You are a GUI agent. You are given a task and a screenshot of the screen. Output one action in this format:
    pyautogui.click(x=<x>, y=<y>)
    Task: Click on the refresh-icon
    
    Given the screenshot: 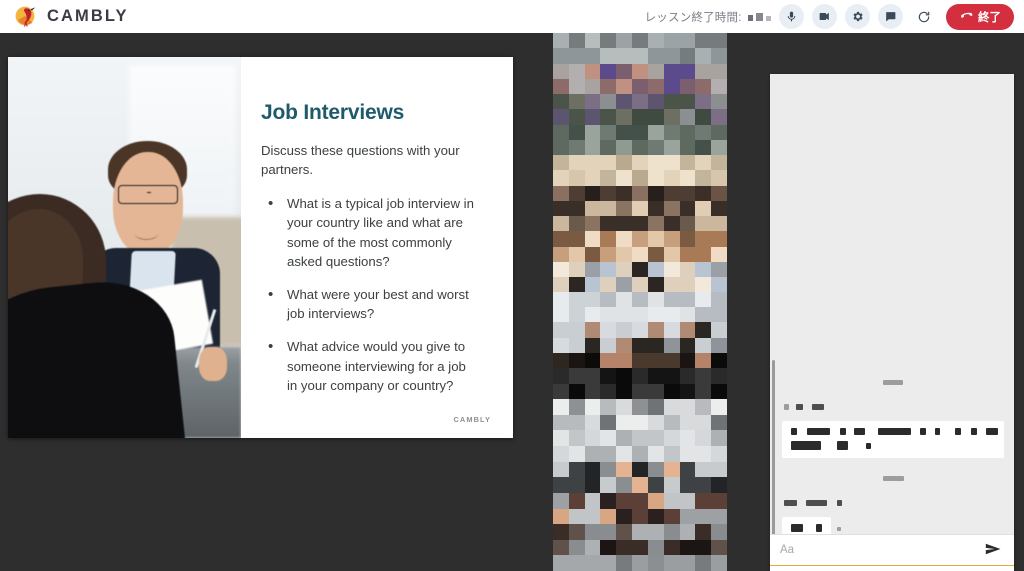 What is the action you would take?
    pyautogui.click(x=924, y=17)
    